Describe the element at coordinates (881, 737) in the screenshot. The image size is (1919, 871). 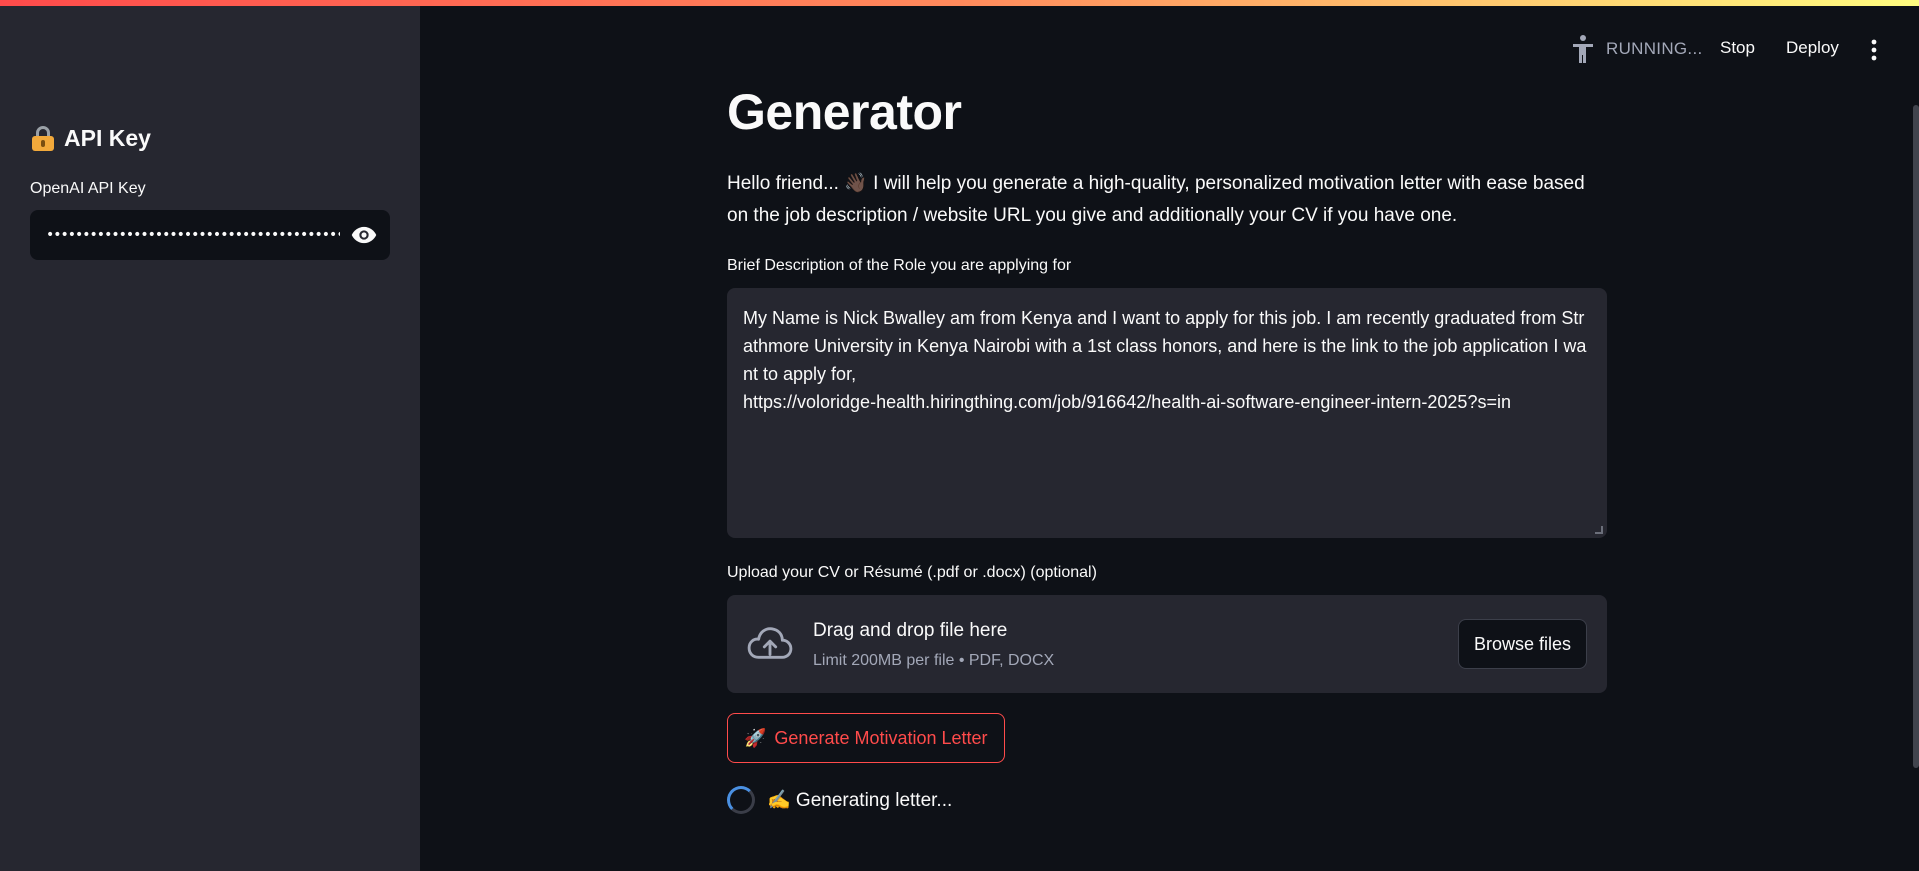
I see `generate-letter-label: Generate Motivation Letter` at that location.